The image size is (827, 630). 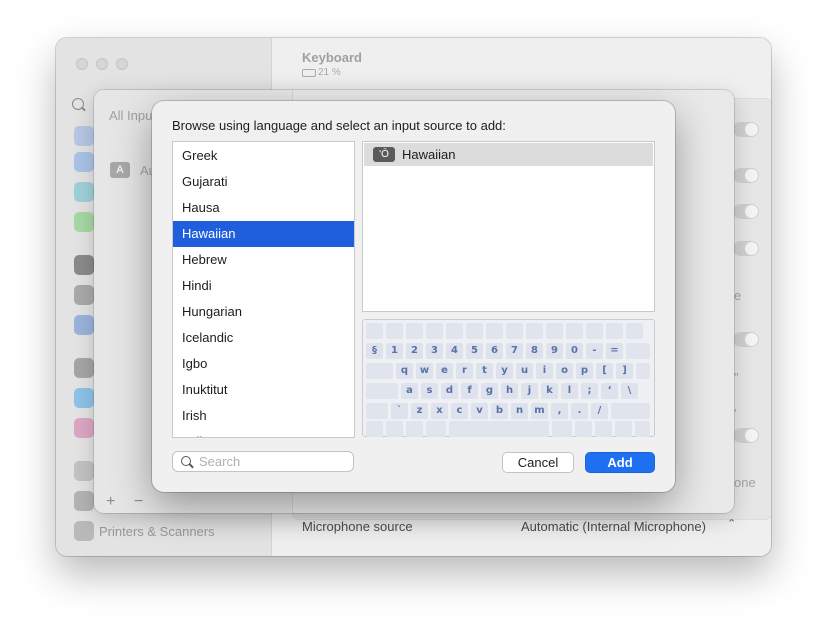 I want to click on language-item: Inuktitut, so click(x=263, y=390).